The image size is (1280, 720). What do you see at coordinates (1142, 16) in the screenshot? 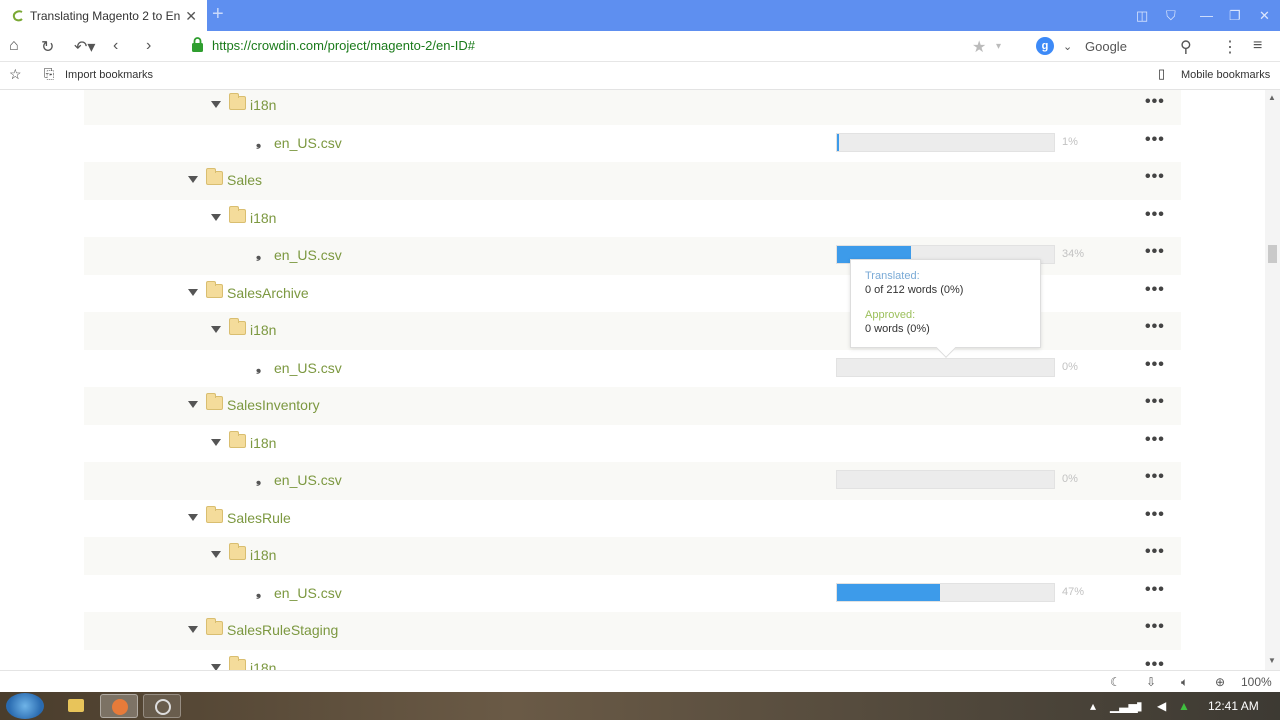
I see `tile-icon: ◫` at bounding box center [1142, 16].